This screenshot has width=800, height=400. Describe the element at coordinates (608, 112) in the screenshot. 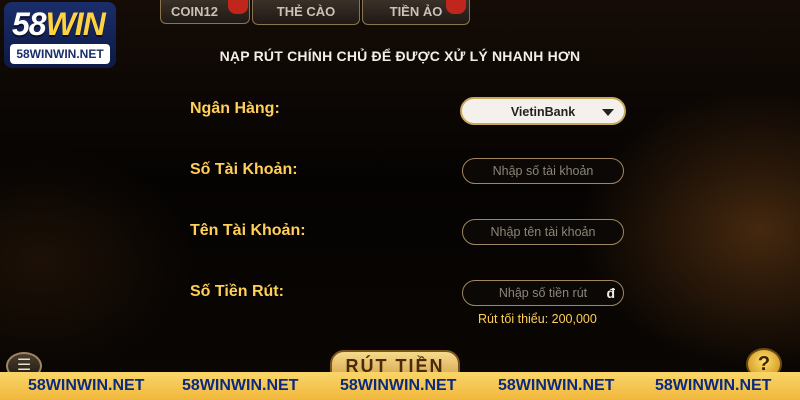

I see `chevron-down-icon` at that location.